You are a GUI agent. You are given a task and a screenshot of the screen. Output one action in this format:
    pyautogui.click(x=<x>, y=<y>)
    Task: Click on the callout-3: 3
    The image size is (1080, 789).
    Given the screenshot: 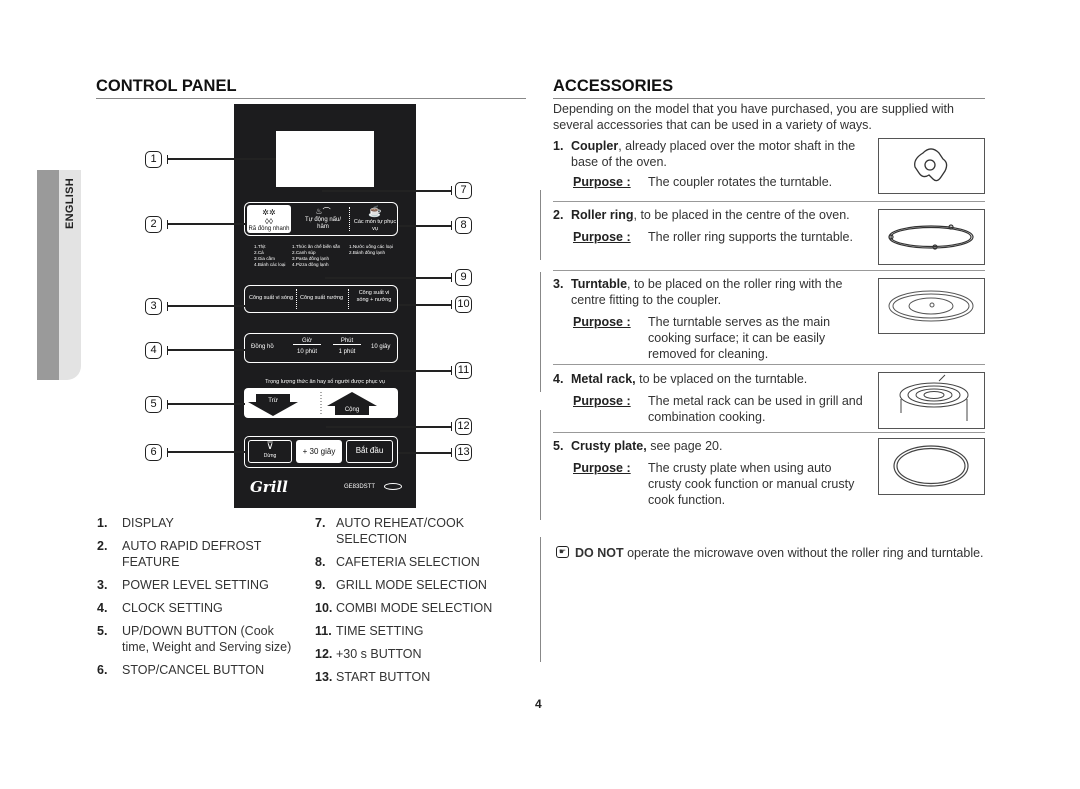 What is the action you would take?
    pyautogui.click(x=153, y=306)
    